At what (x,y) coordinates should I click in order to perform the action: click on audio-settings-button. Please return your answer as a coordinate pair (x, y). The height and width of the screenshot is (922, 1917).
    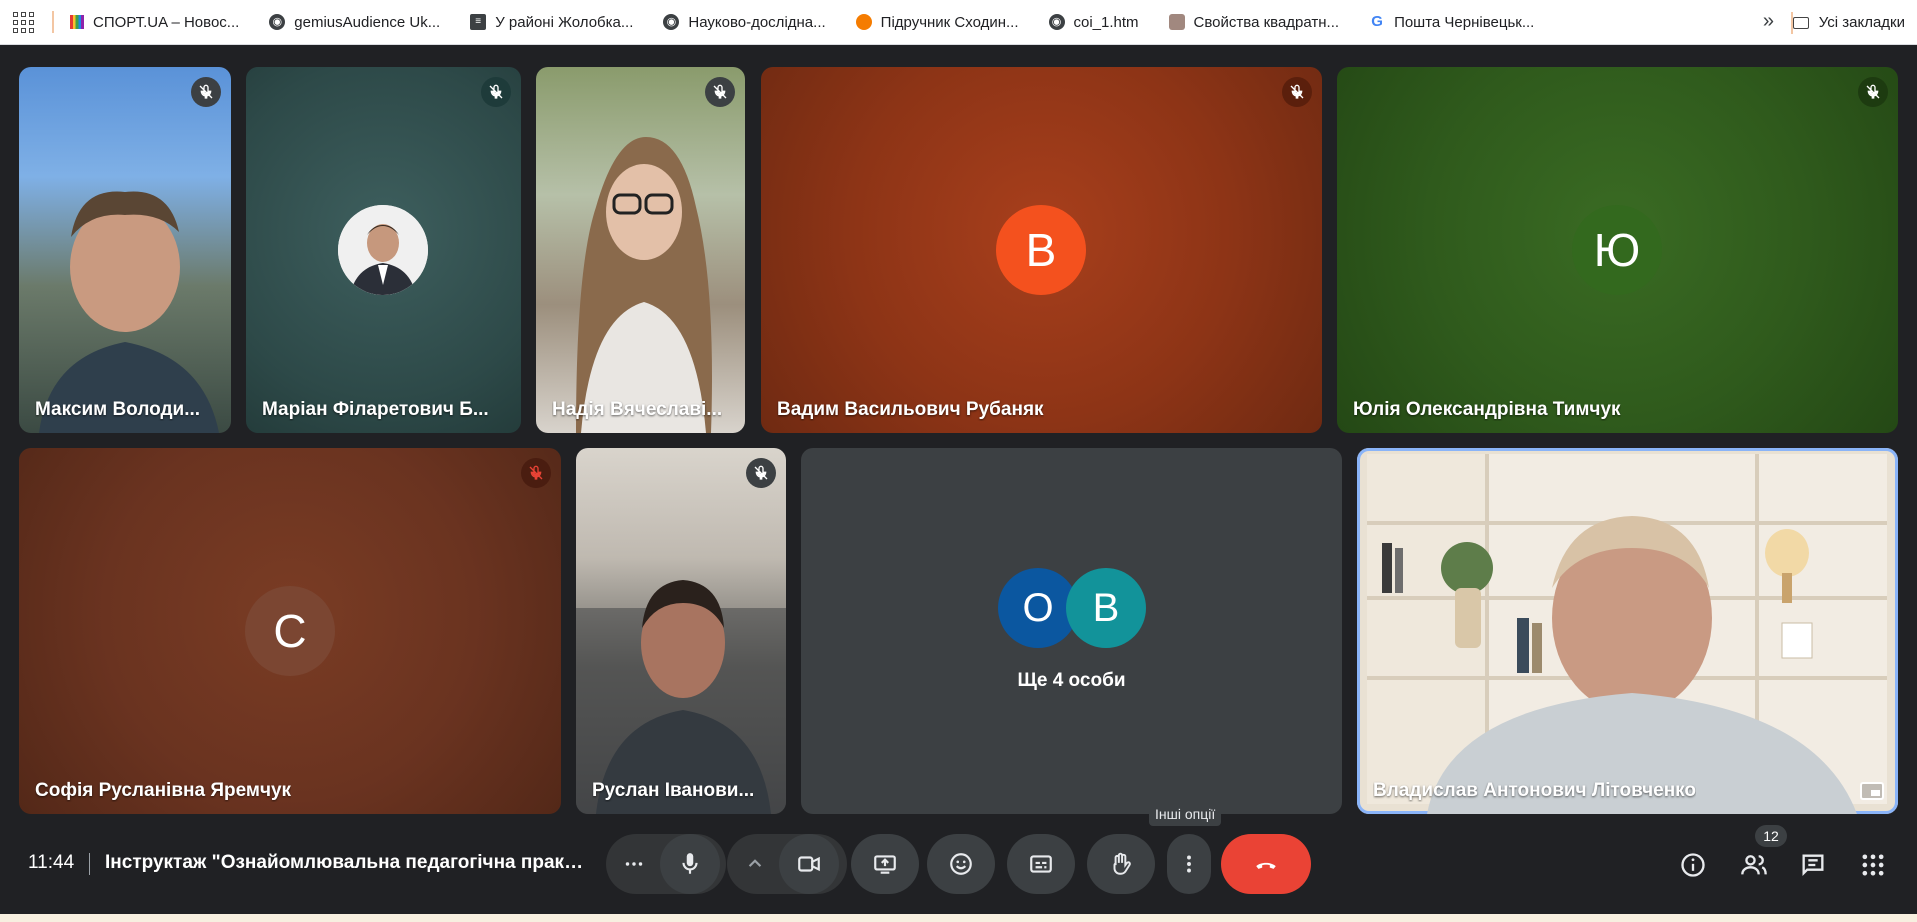
    Looking at the image, I should click on (634, 864).